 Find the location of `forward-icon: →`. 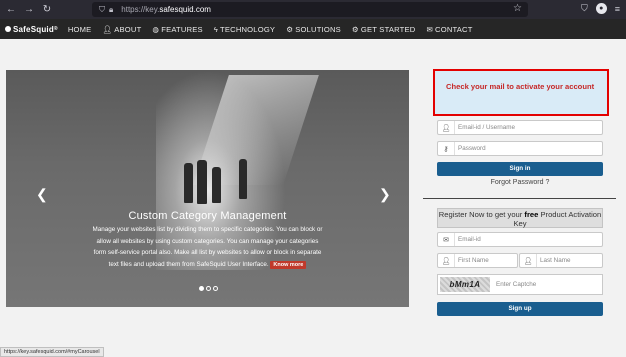

forward-icon: → is located at coordinates (29, 9).